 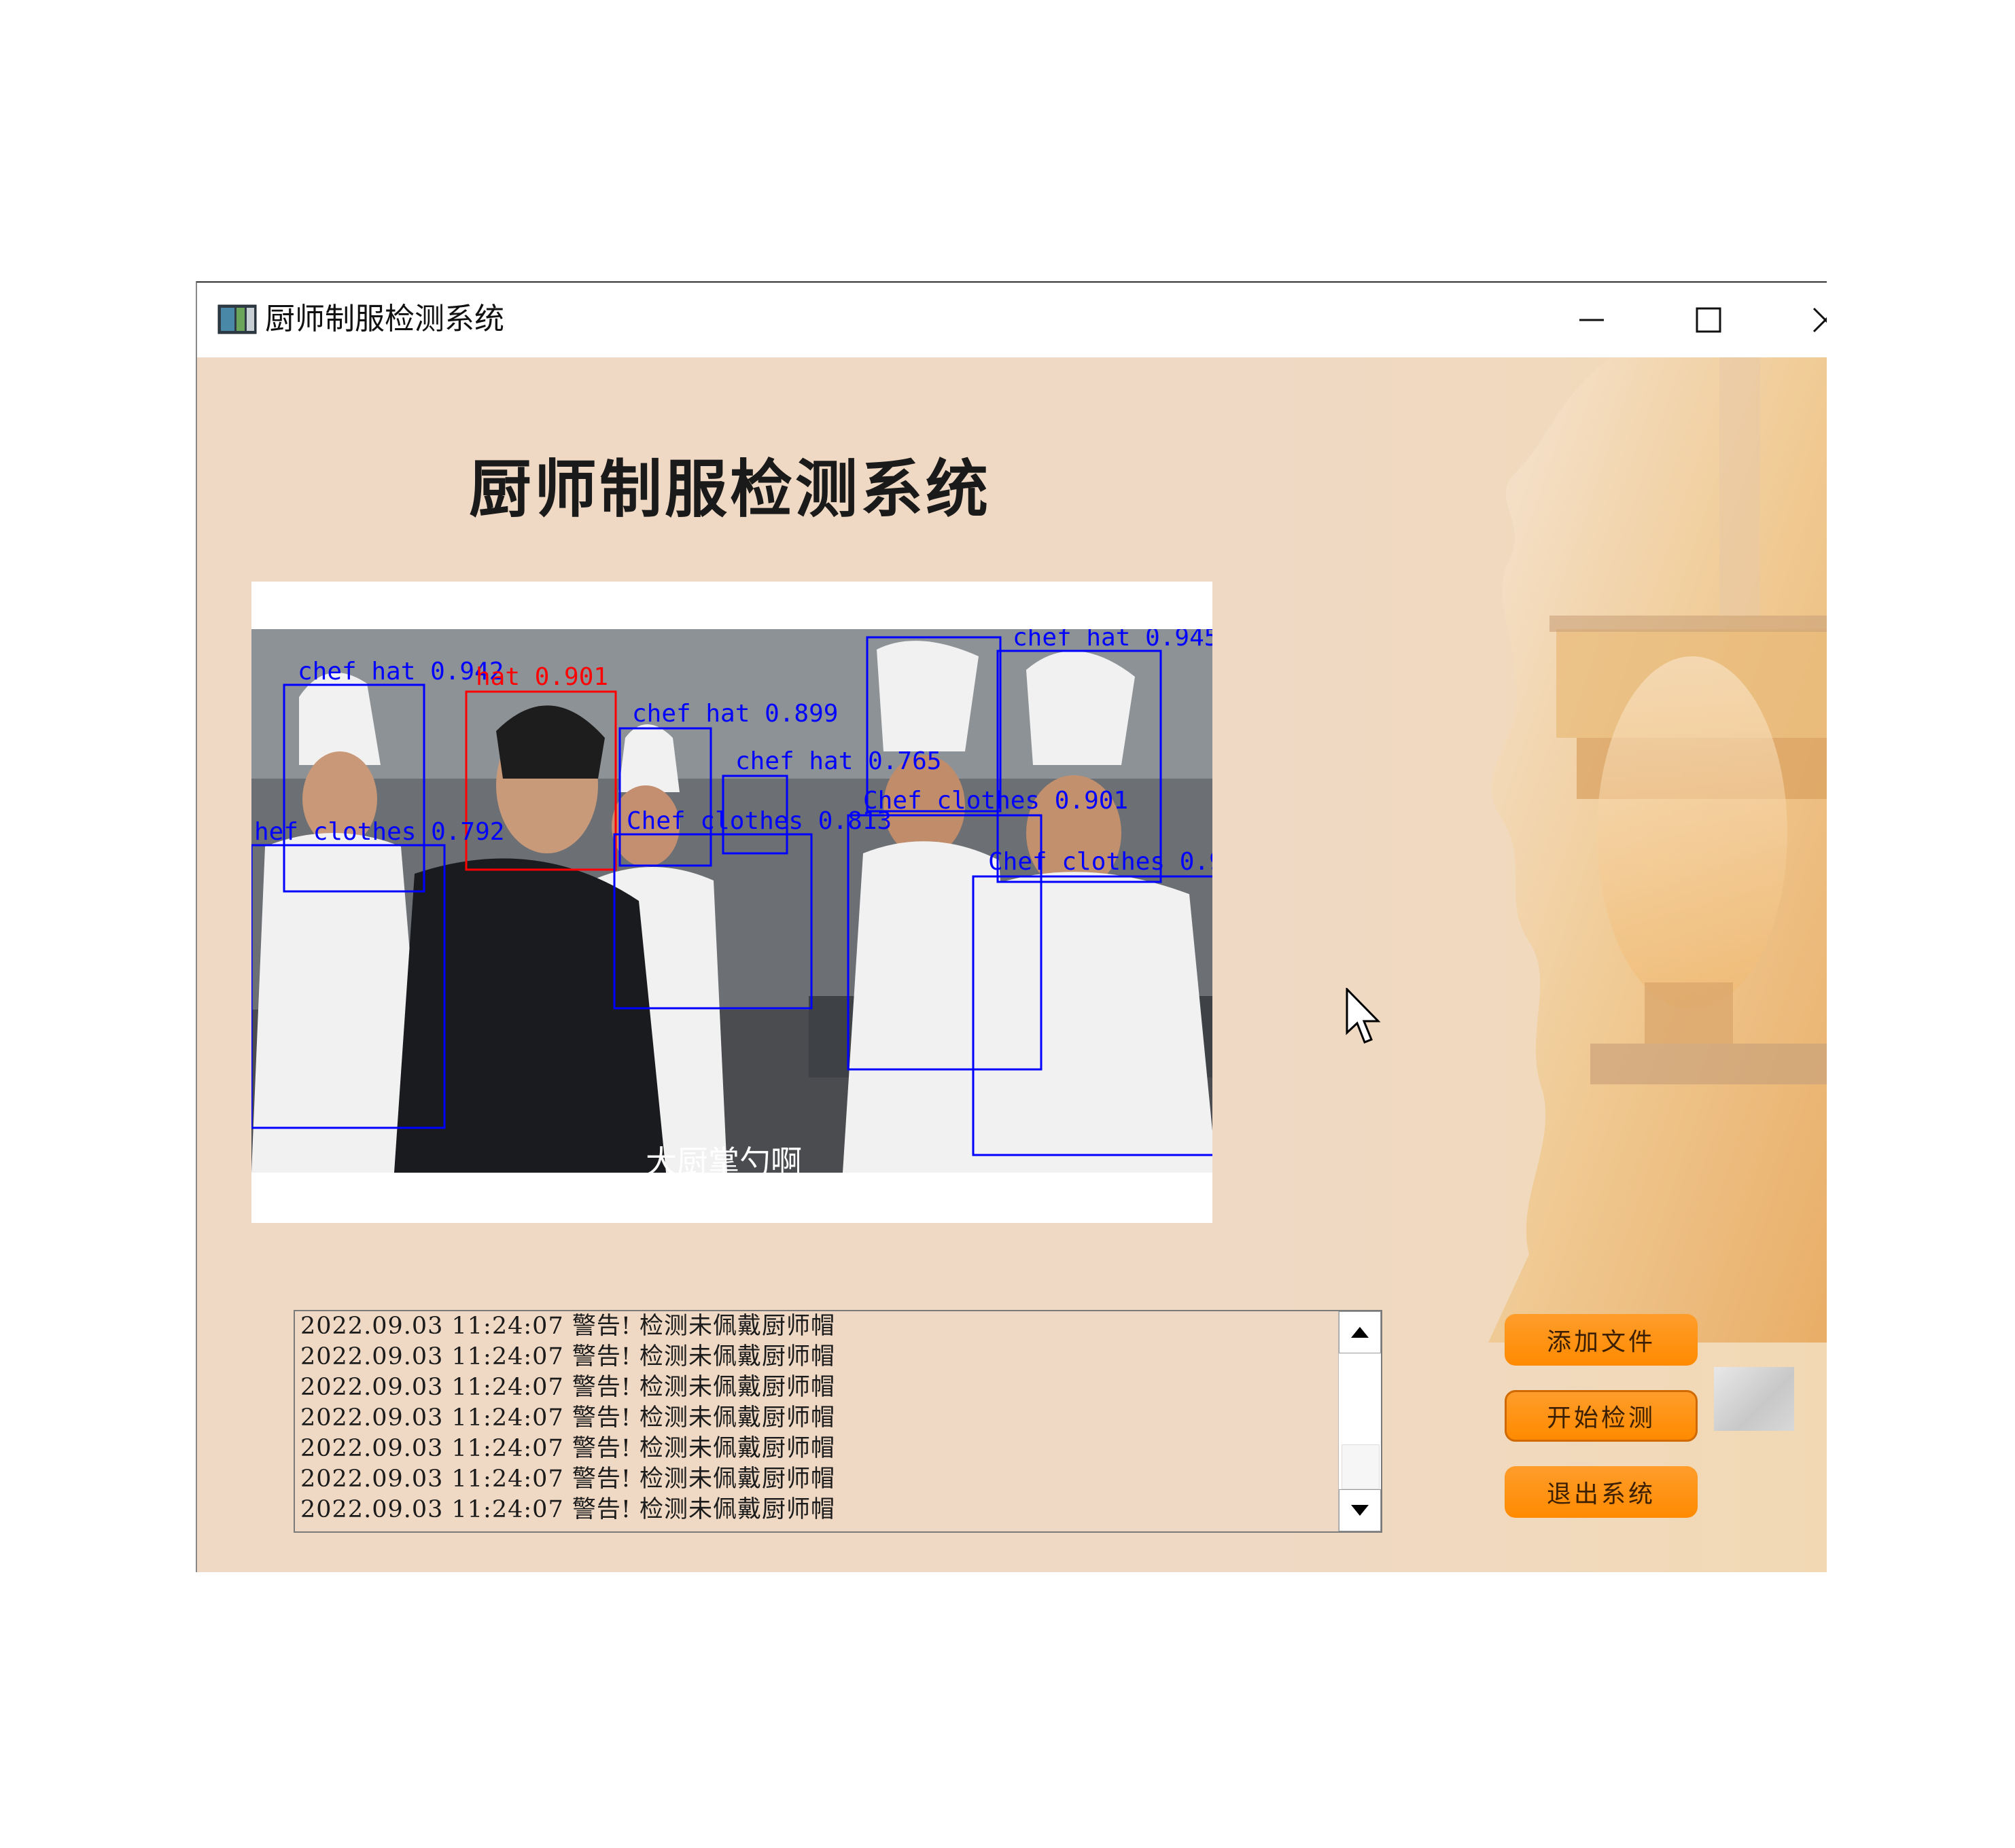 I want to click on add-file-button: 添加文件, so click(x=1601, y=1340).